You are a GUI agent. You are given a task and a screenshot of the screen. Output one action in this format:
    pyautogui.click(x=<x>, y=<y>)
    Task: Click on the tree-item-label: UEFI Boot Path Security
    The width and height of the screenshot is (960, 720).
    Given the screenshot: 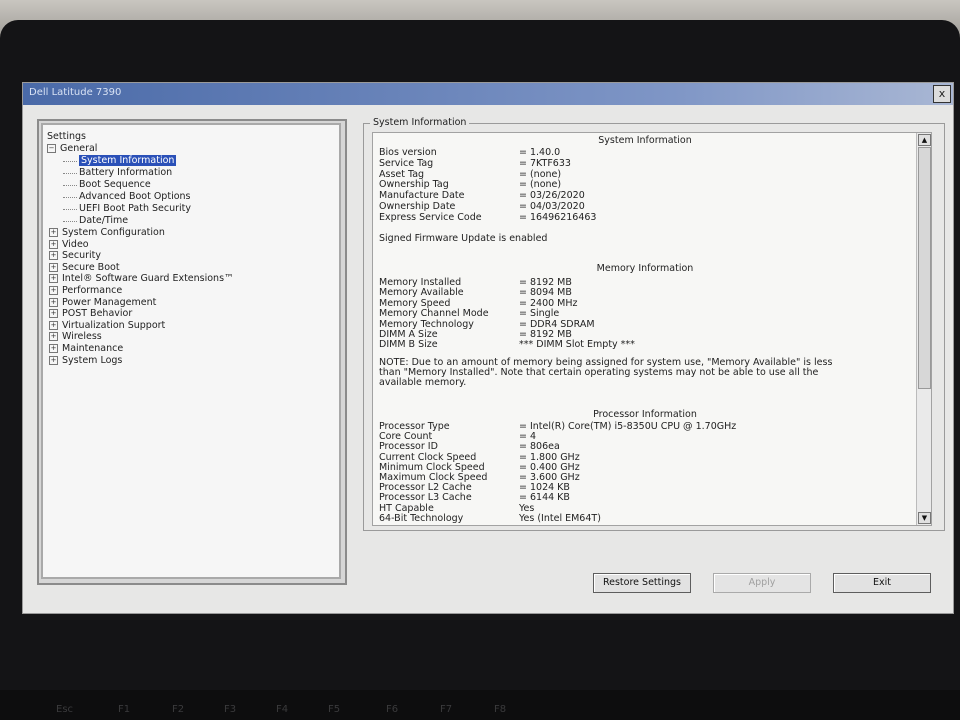 What is the action you would take?
    pyautogui.click(x=135, y=208)
    